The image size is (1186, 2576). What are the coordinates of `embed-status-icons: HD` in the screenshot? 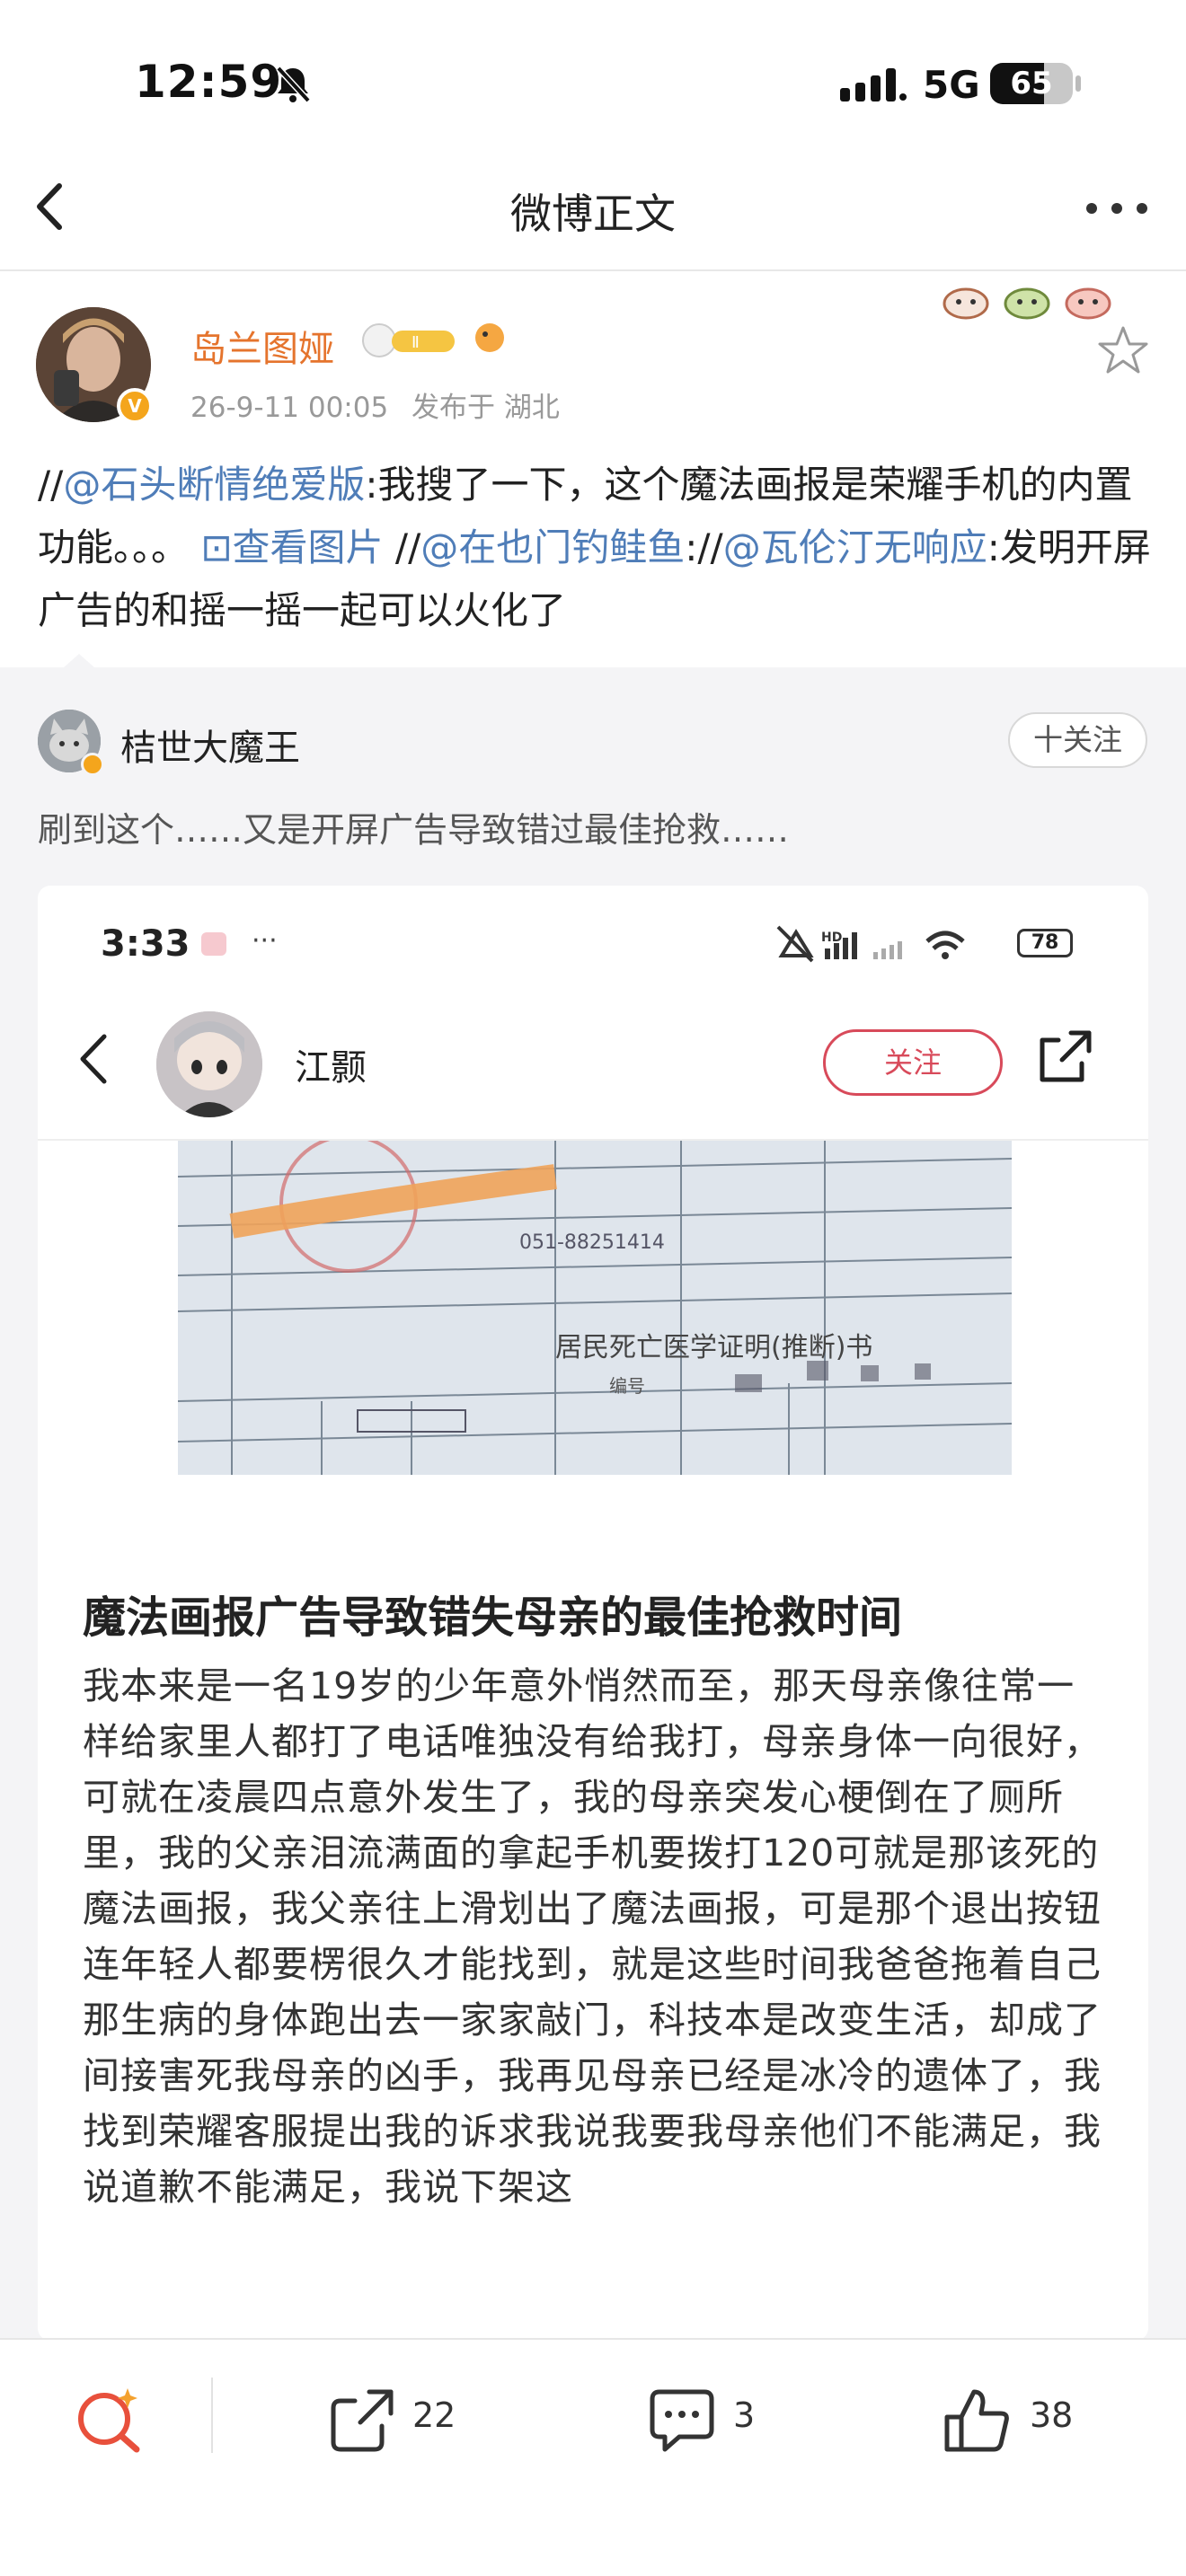 It's located at (870, 944).